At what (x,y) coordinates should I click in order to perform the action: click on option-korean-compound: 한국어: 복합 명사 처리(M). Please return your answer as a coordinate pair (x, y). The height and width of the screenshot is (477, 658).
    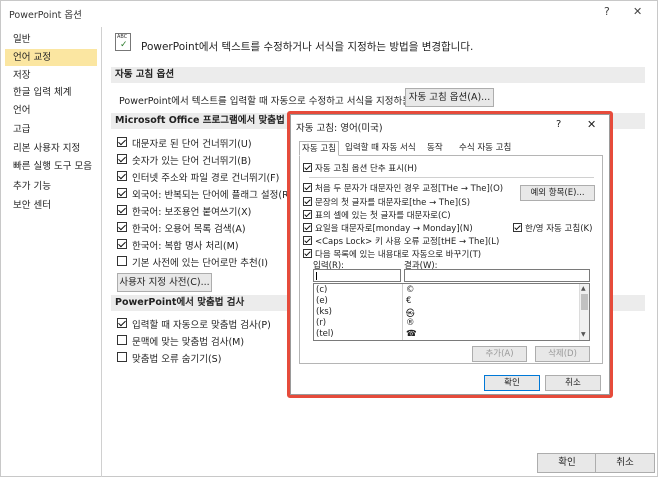
    Looking at the image, I should click on (178, 245).